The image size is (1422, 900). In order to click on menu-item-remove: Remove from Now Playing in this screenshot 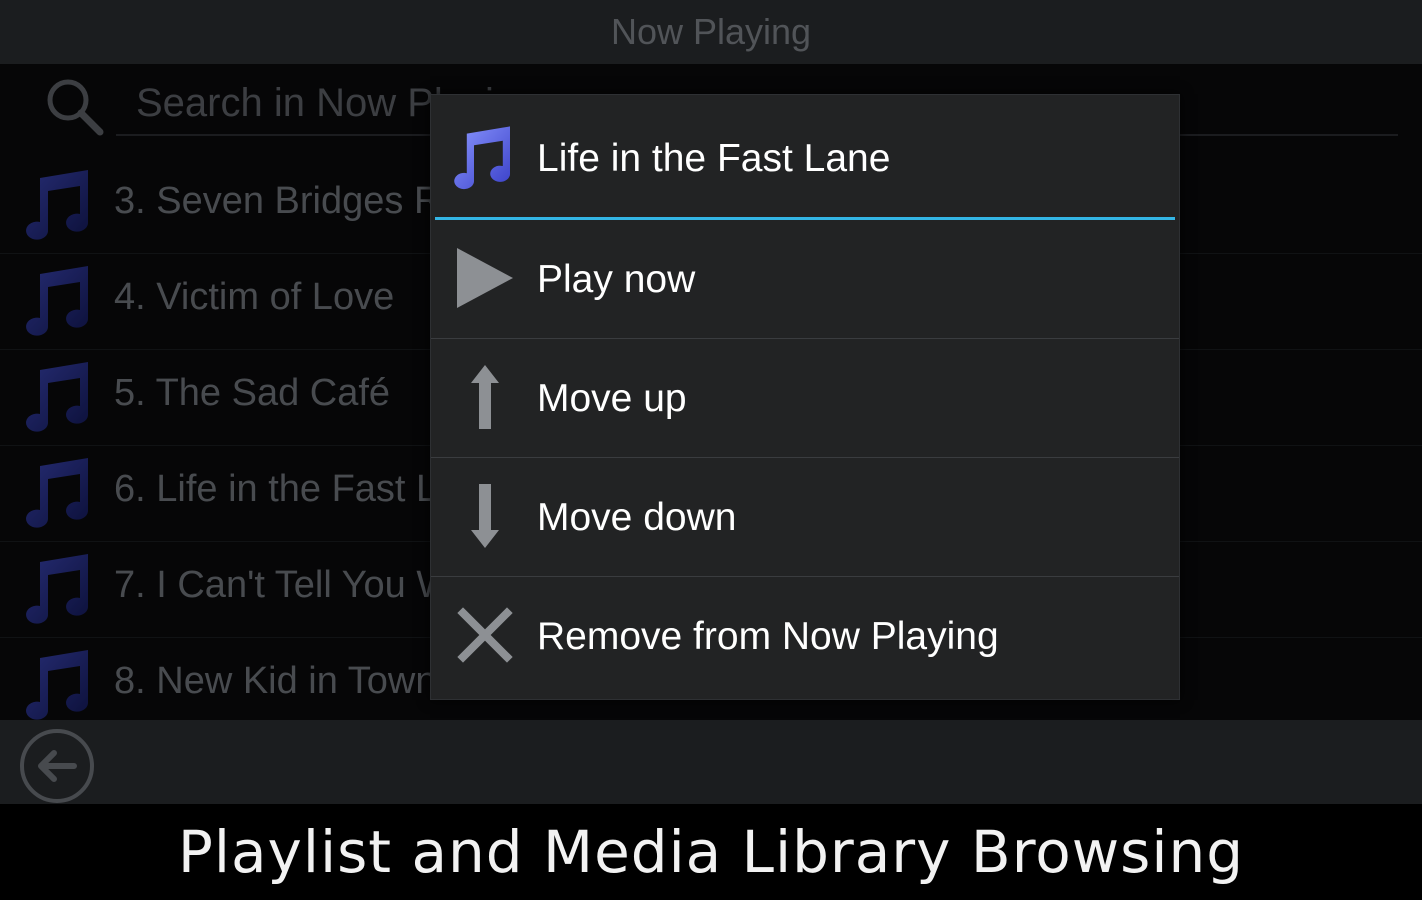, I will do `click(805, 636)`.